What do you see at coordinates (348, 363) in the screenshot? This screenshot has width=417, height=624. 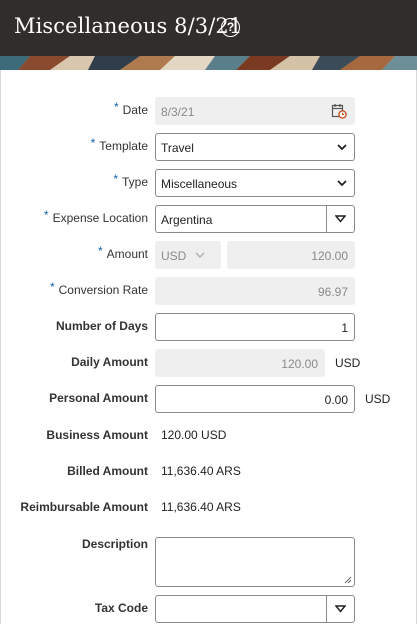 I see `daily-amount-unit: USD` at bounding box center [348, 363].